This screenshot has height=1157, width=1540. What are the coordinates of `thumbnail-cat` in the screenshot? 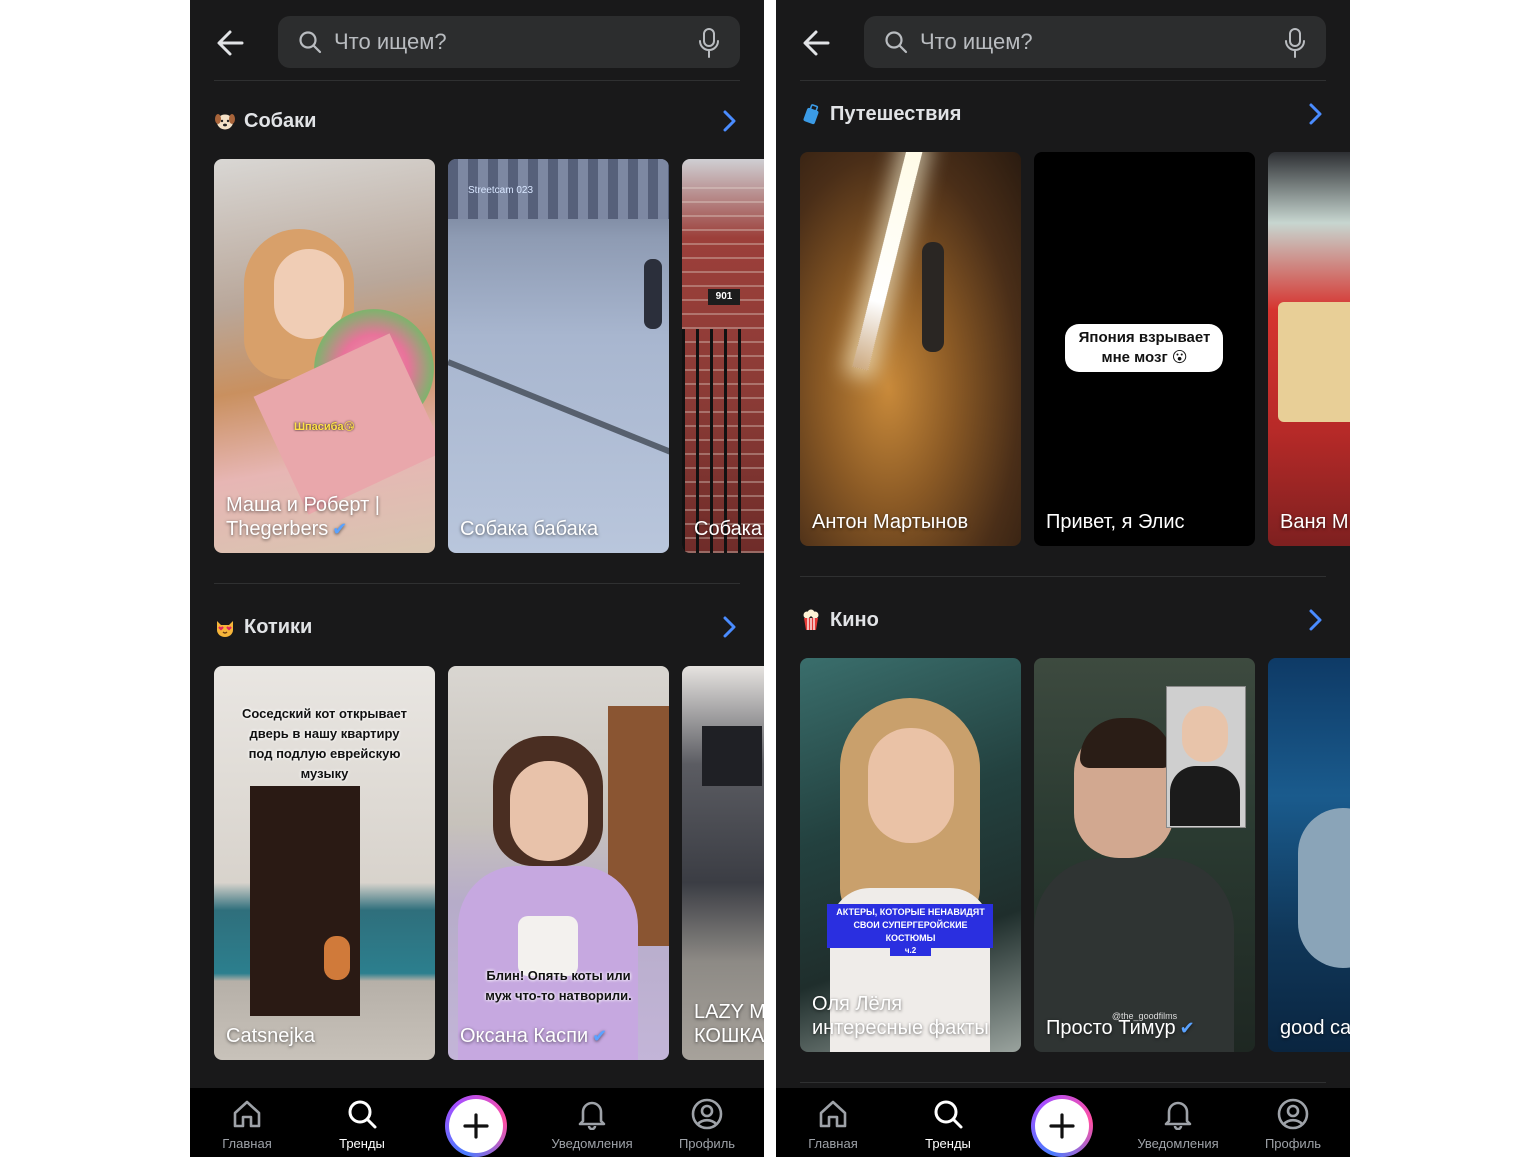 It's located at (337, 958).